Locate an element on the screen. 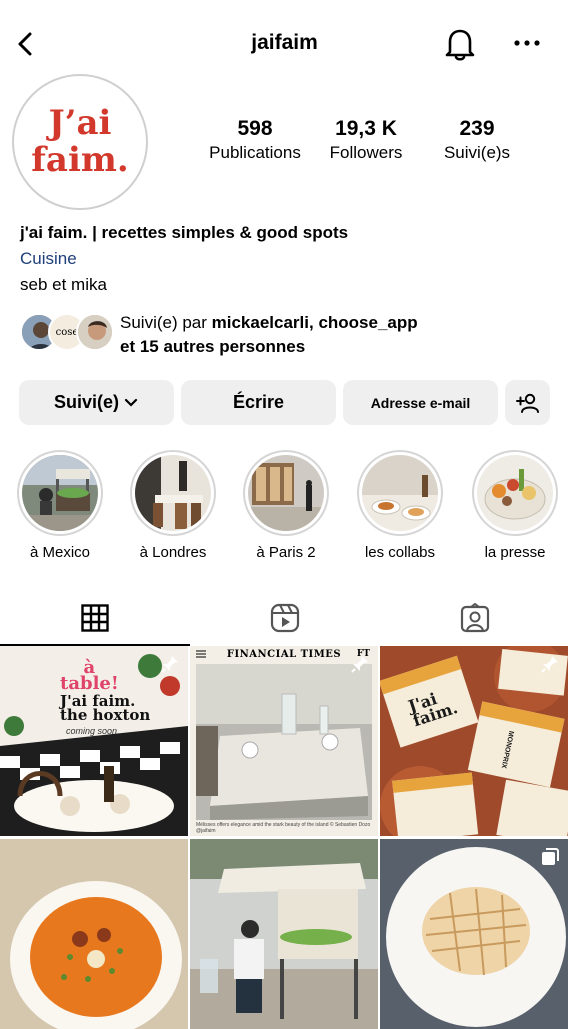  bell-icon is located at coordinates (460, 44).